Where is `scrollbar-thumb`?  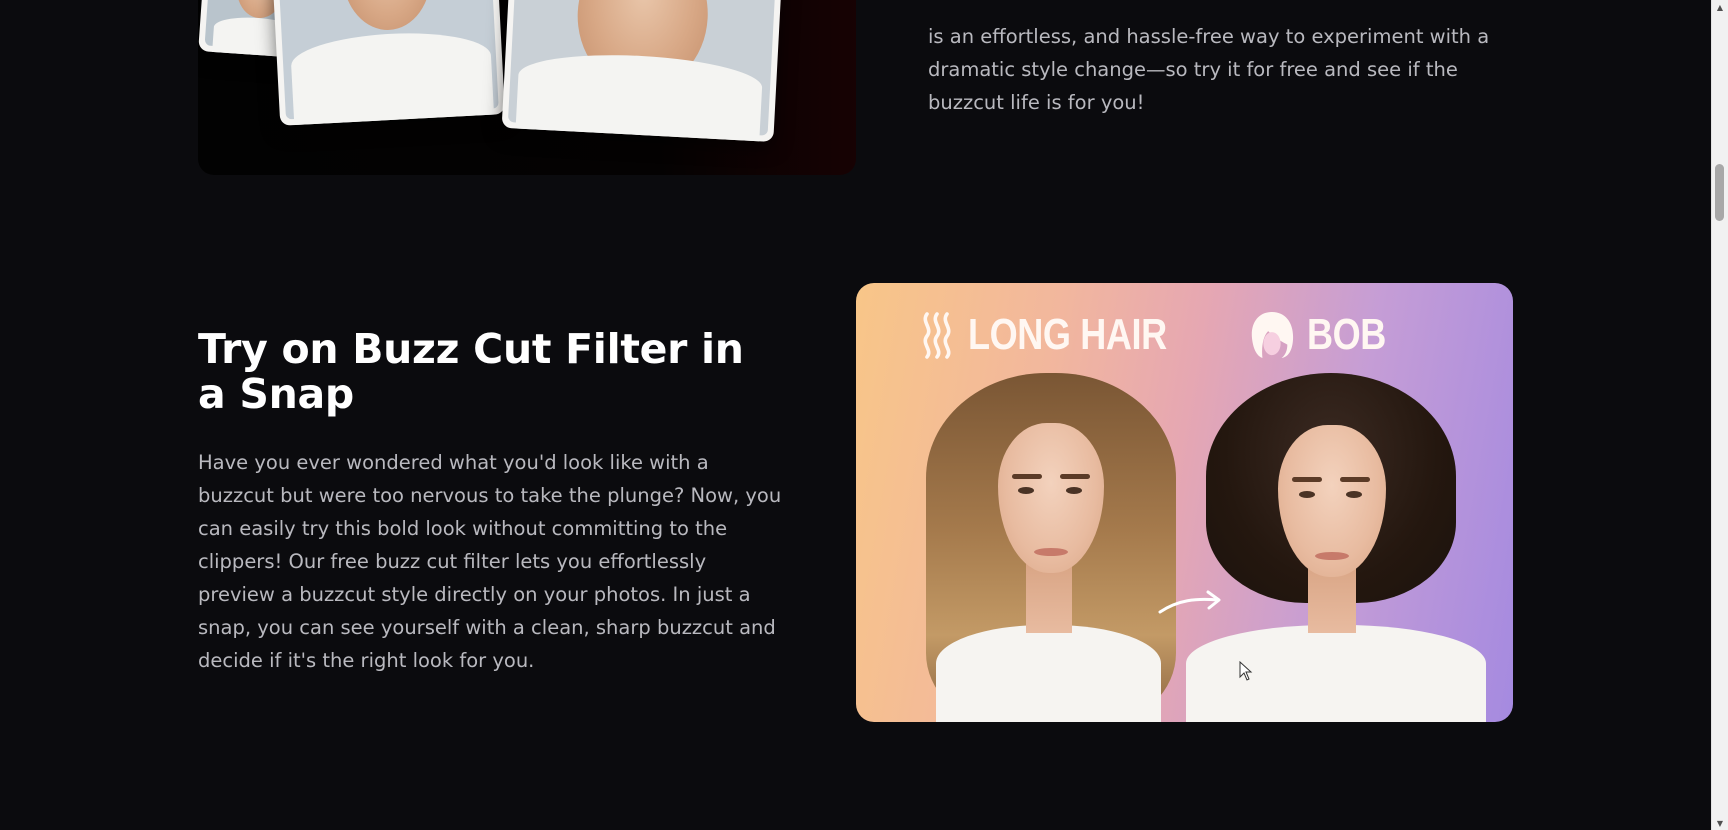
scrollbar-thumb is located at coordinates (1719, 192).